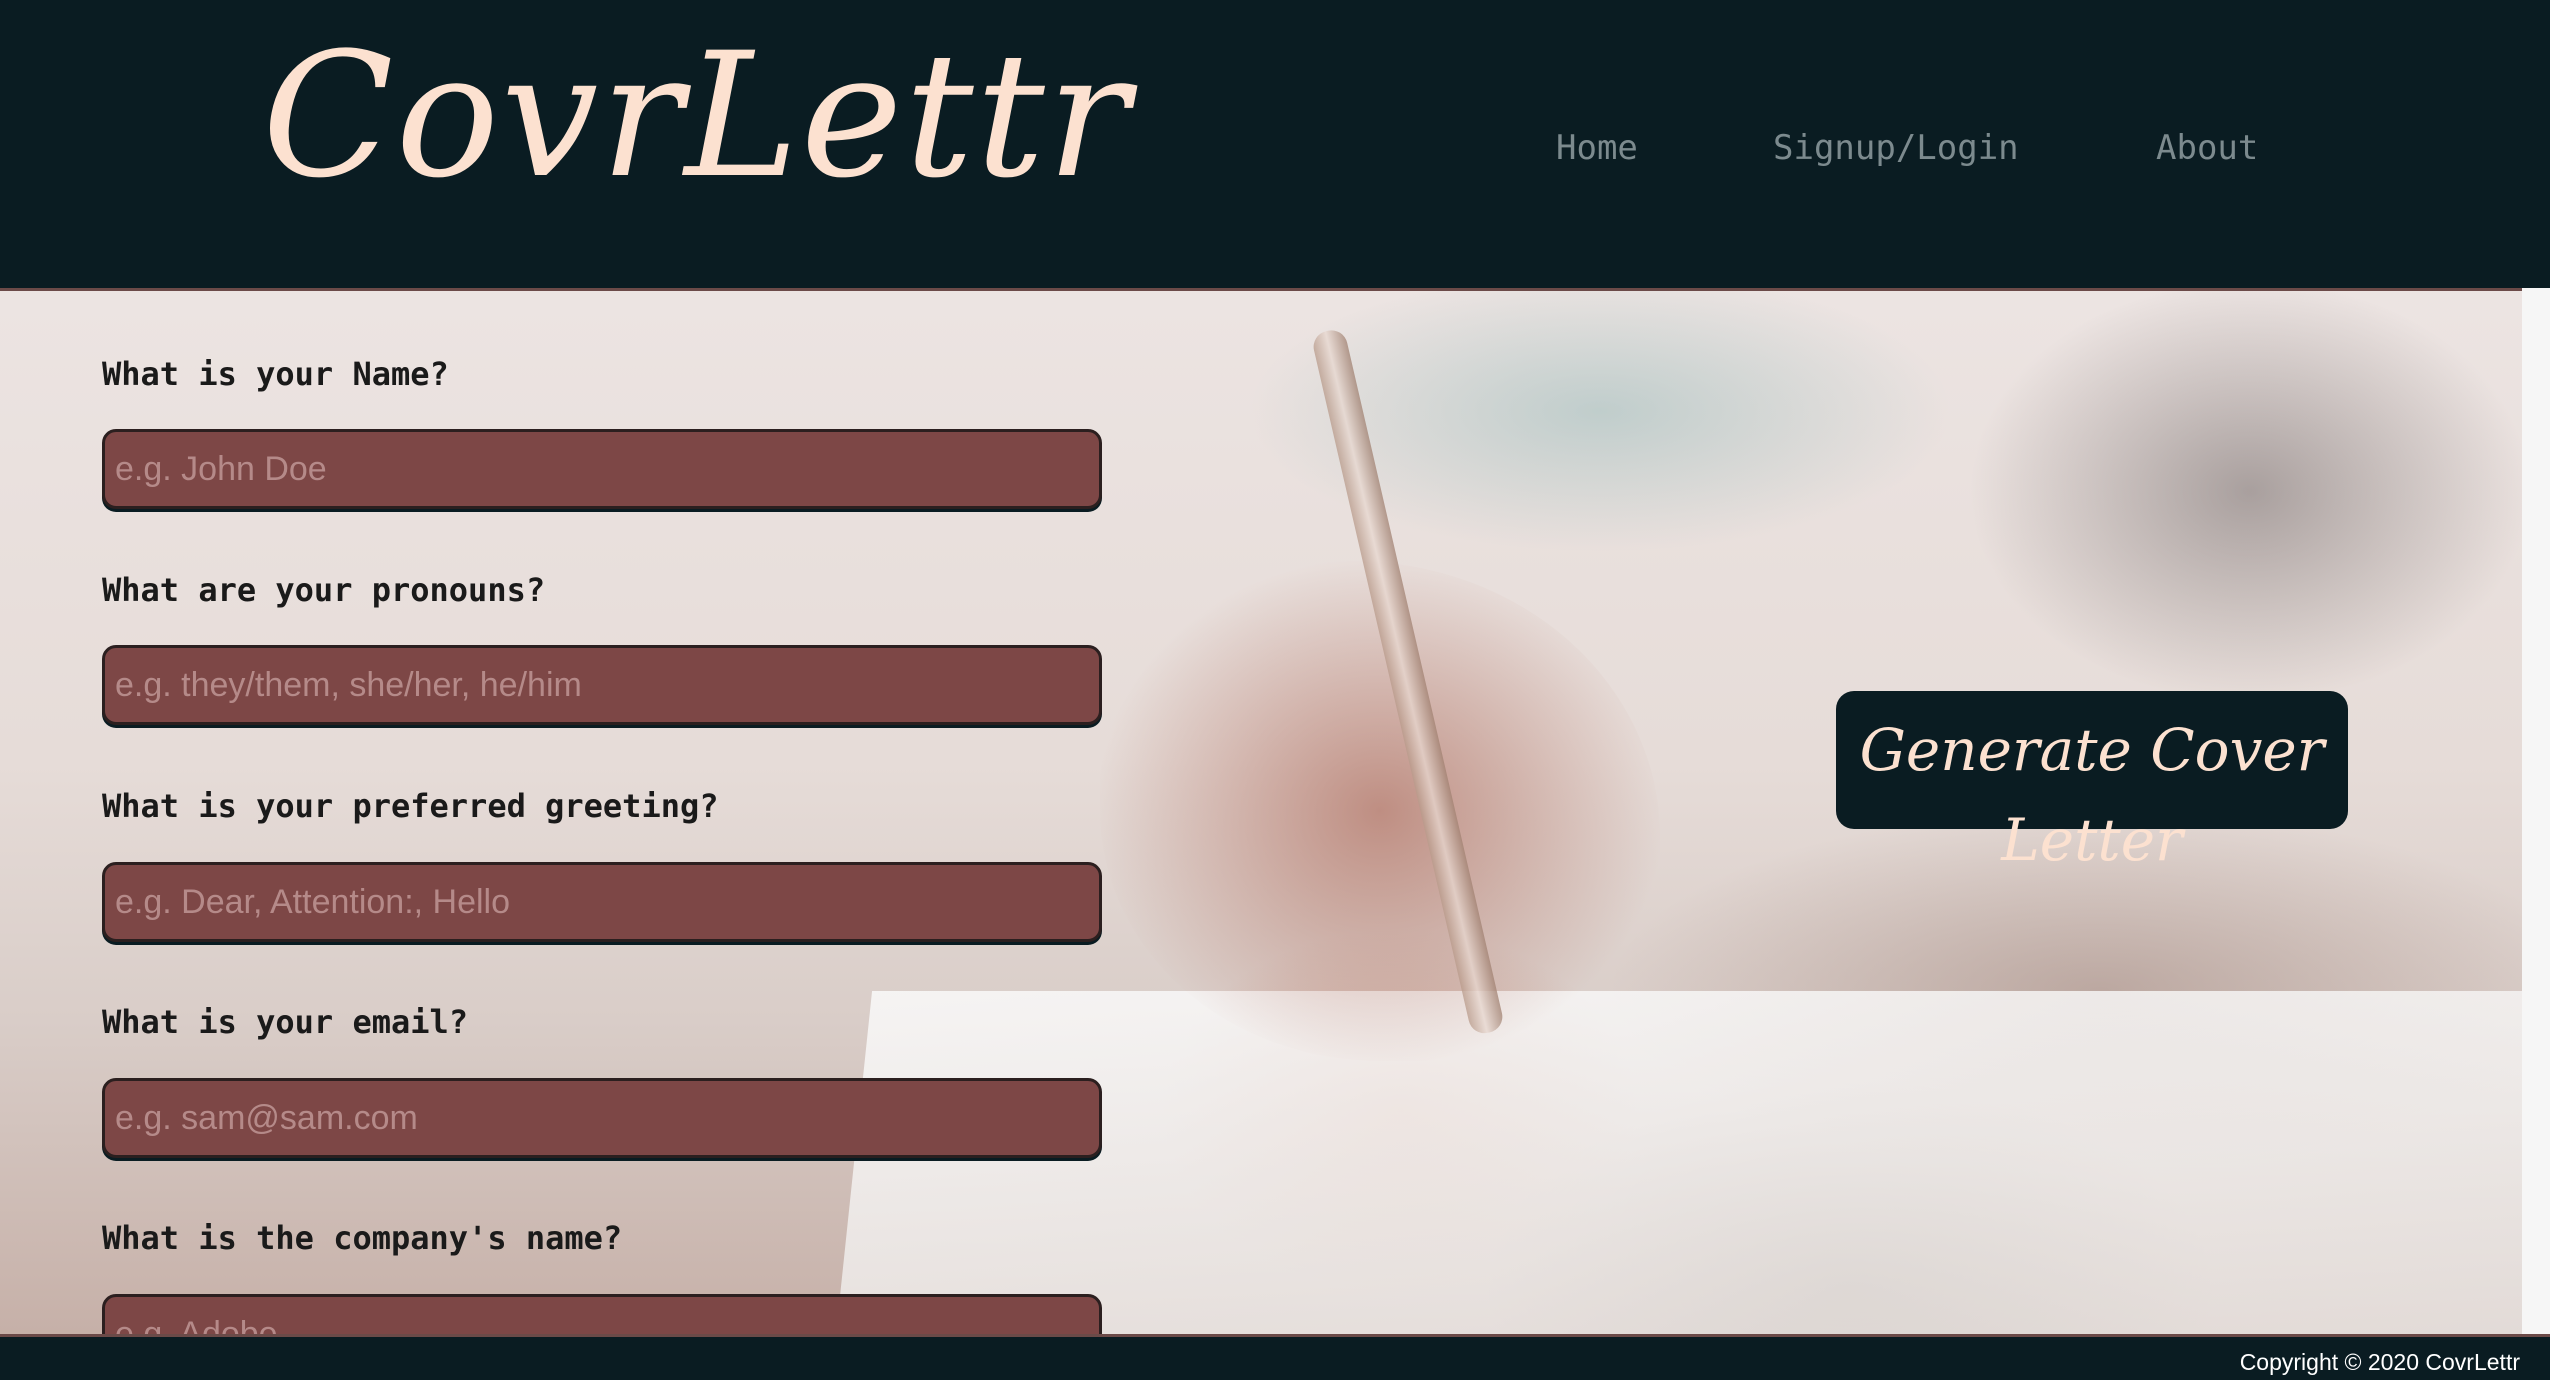  What do you see at coordinates (2207, 148) in the screenshot?
I see `nav-link-about: About` at bounding box center [2207, 148].